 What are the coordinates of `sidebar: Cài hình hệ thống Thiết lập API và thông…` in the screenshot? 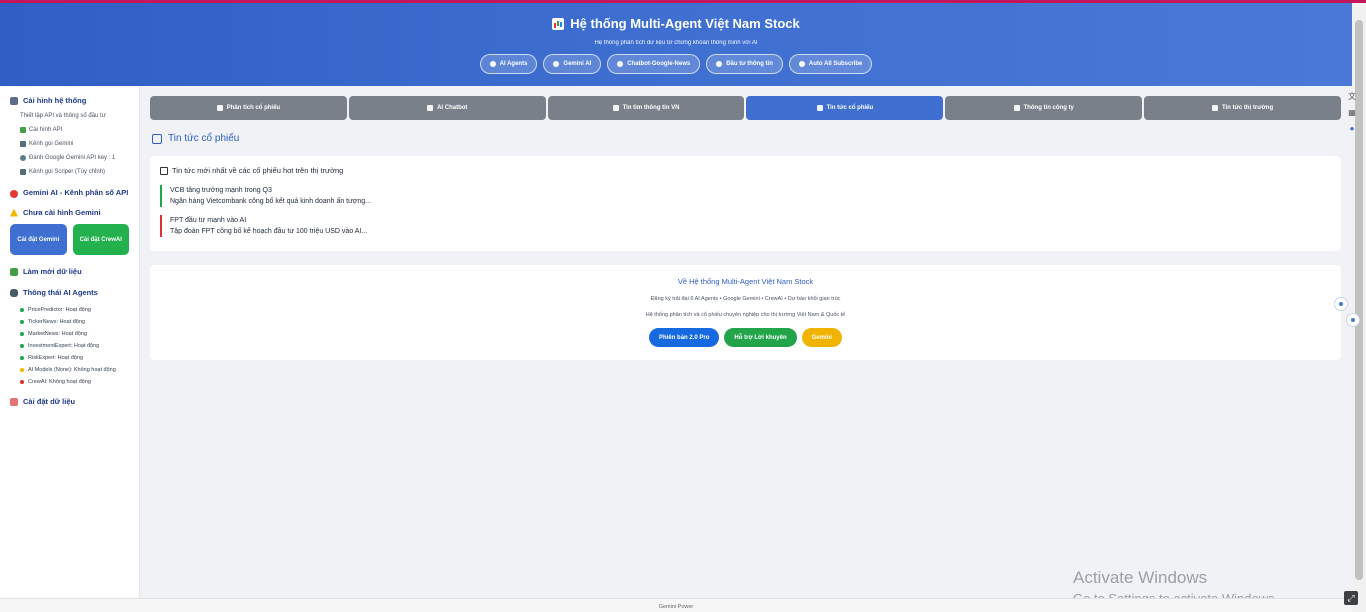 It's located at (70, 342).